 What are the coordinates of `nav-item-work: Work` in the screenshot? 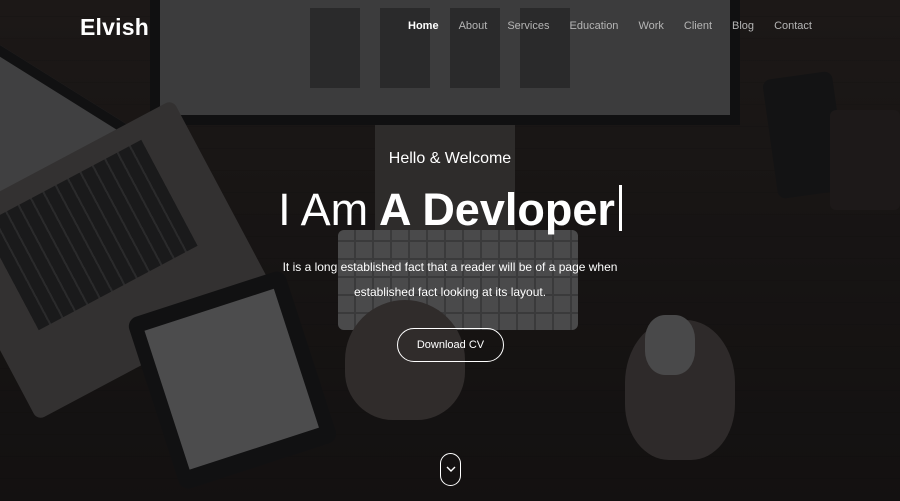 It's located at (650, 28).